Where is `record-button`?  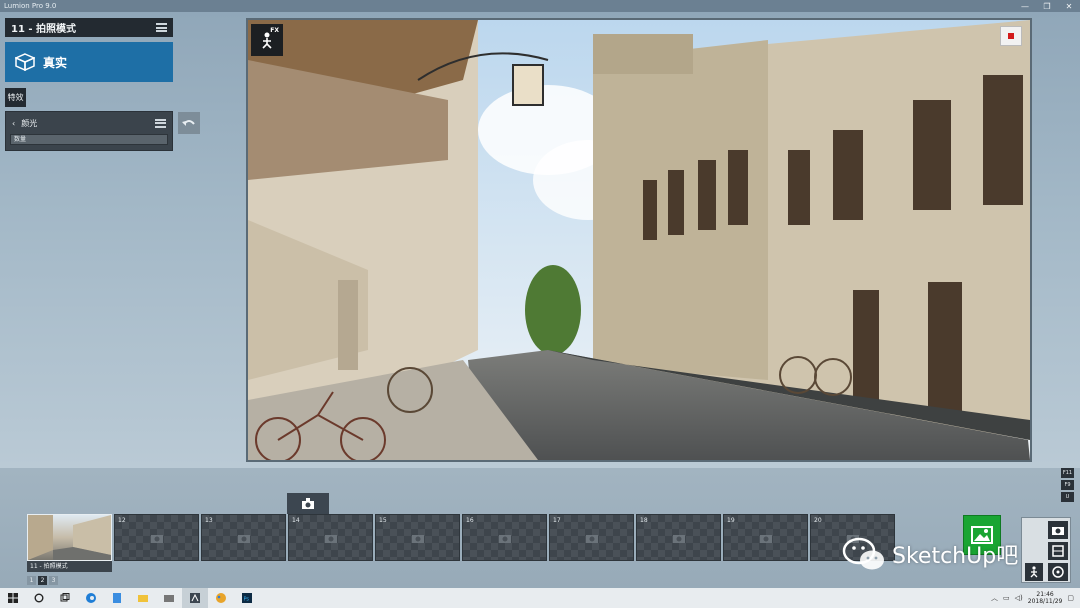
record-button is located at coordinates (1011, 36).